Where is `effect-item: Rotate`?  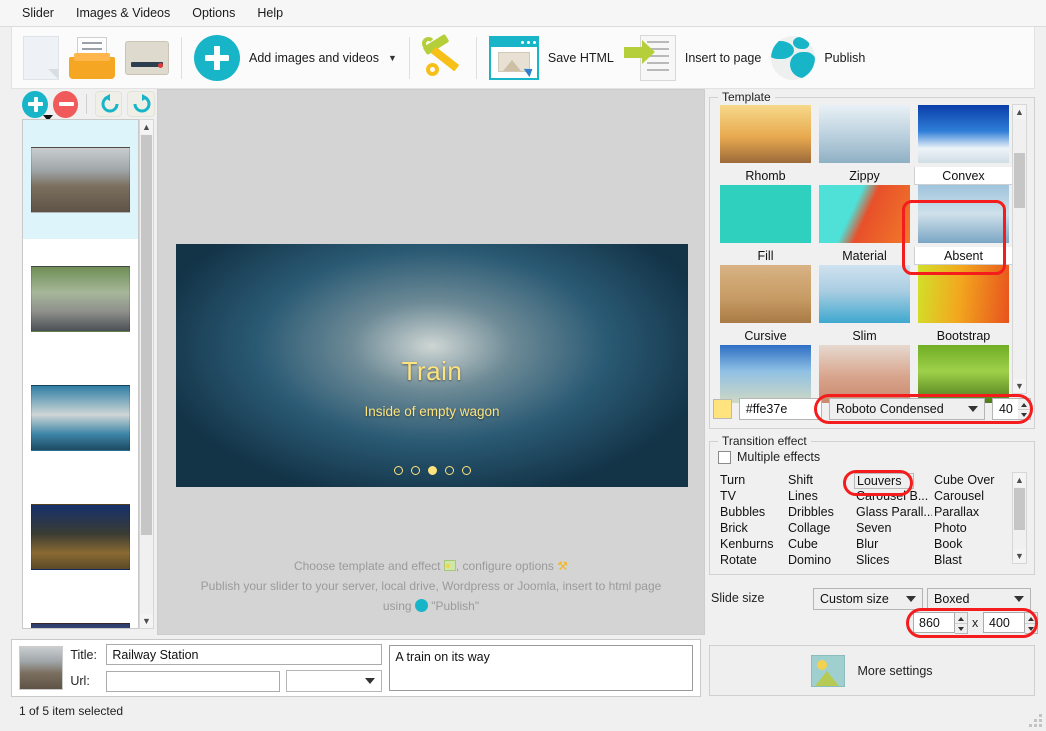
effect-item: Rotate is located at coordinates (752, 560).